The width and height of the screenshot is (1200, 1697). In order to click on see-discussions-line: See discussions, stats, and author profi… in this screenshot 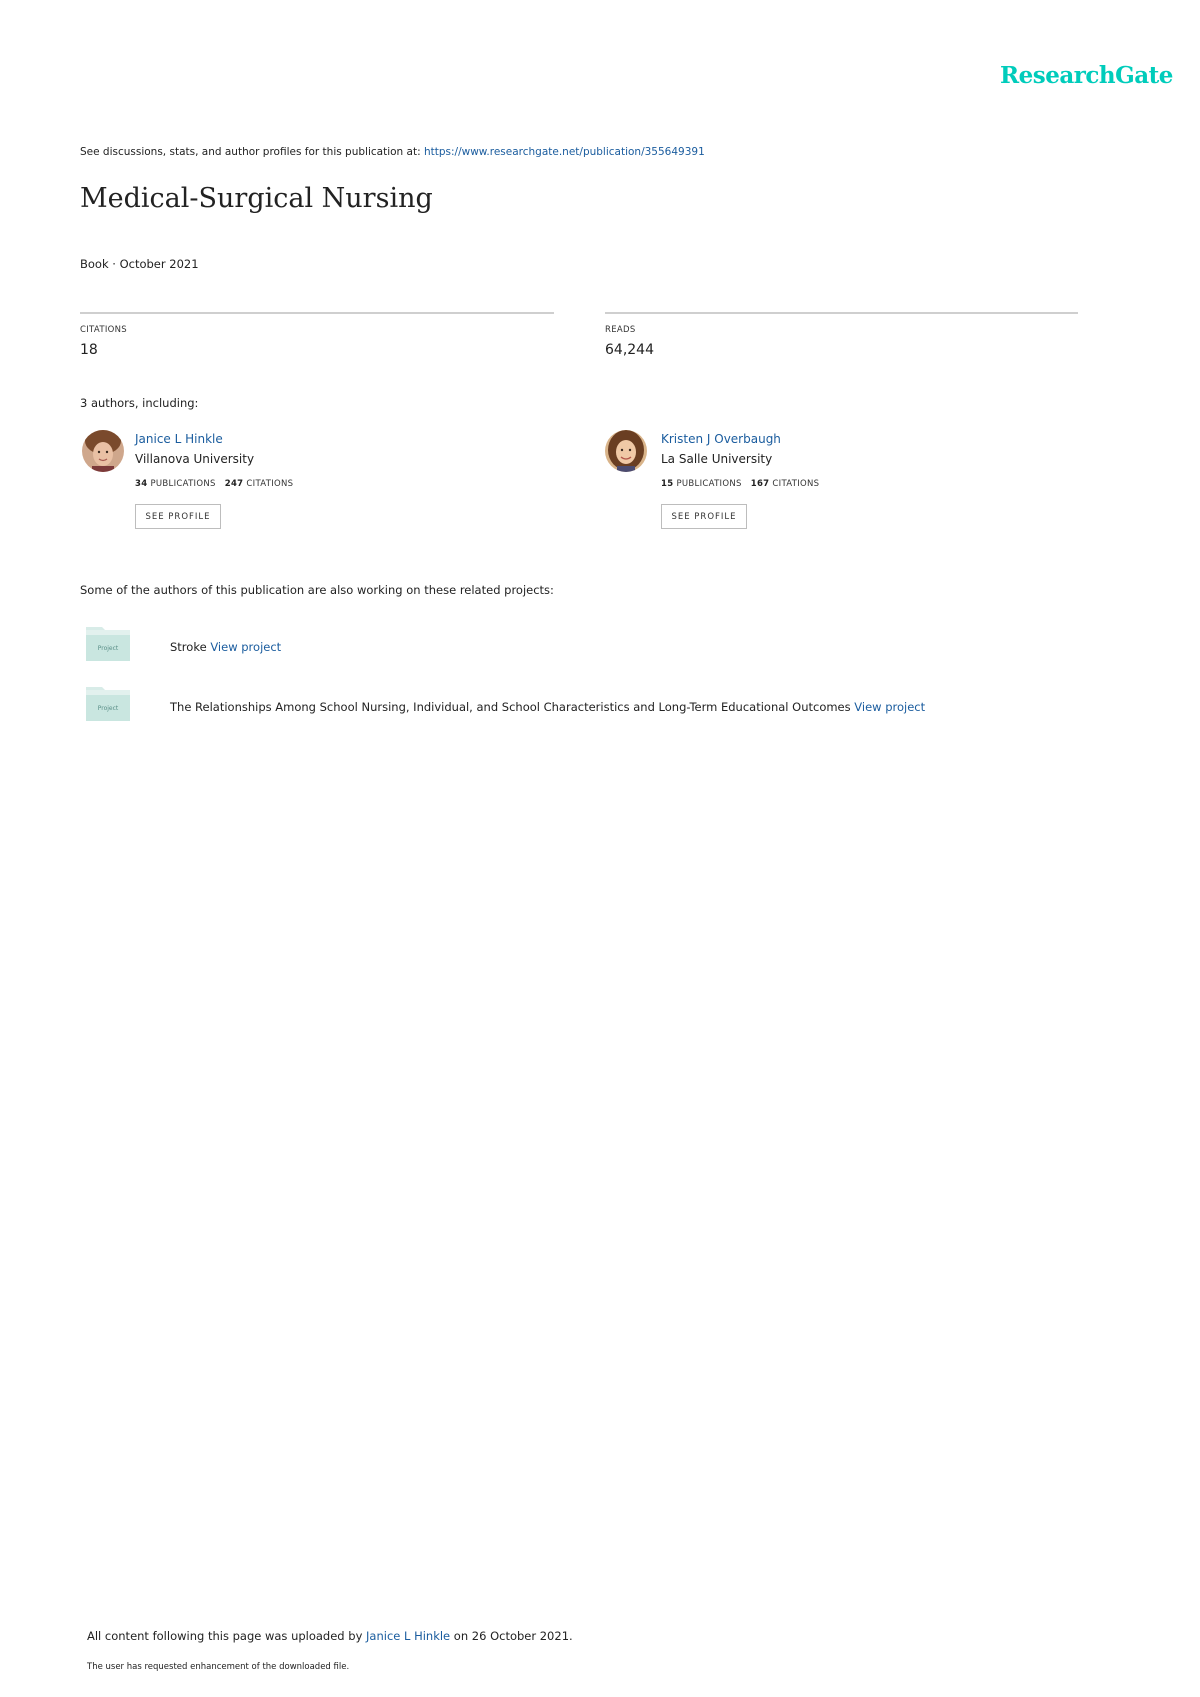, I will do `click(392, 152)`.